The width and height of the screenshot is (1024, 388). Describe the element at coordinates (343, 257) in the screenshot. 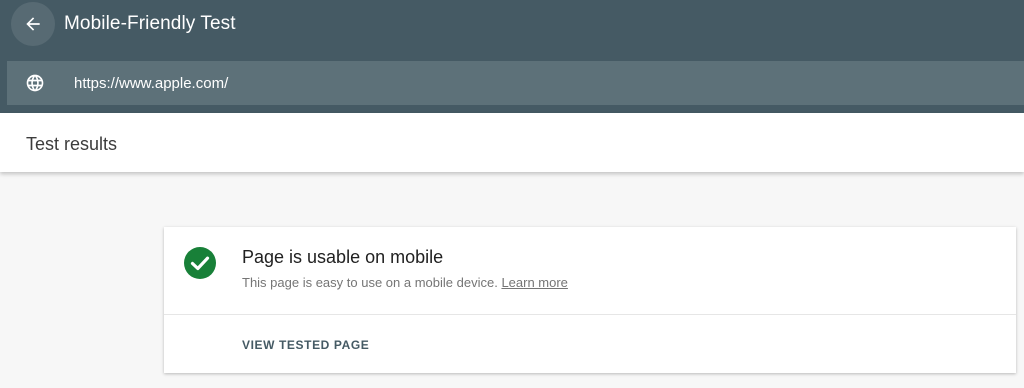

I see `result-title: Page is usable on mobile` at that location.